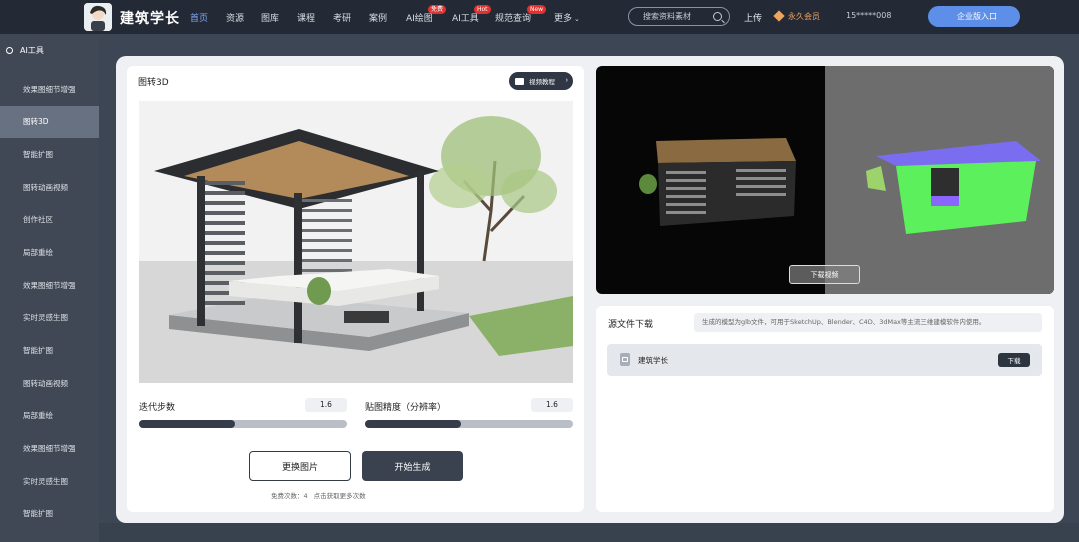 Image resolution: width=1079 pixels, height=542 pixels. Describe the element at coordinates (537, 9) in the screenshot. I see `badge-new: New` at that location.